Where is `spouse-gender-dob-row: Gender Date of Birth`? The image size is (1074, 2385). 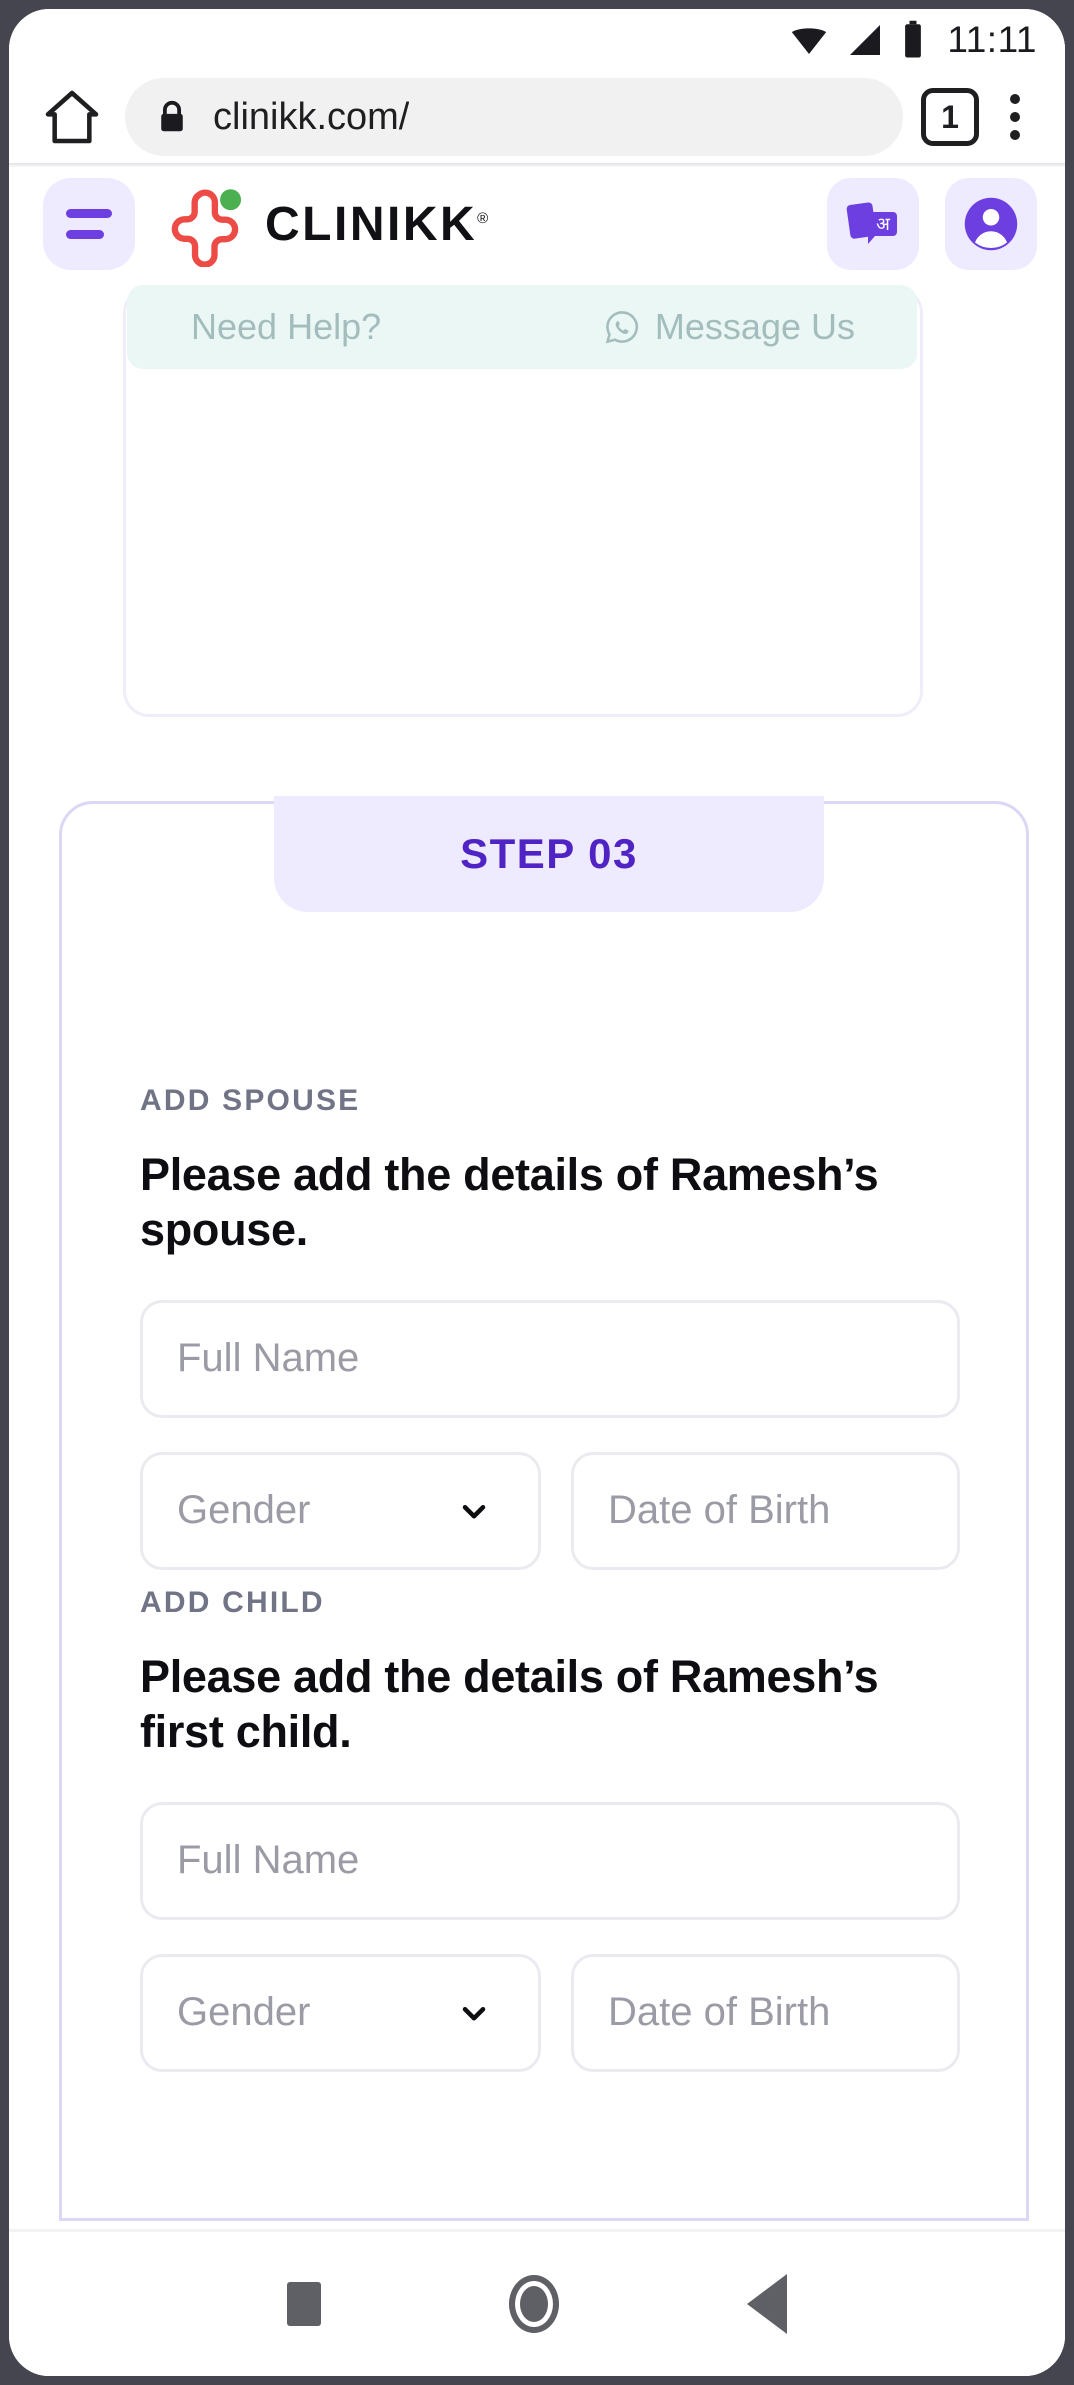 spouse-gender-dob-row: Gender Date of Birth is located at coordinates (550, 1510).